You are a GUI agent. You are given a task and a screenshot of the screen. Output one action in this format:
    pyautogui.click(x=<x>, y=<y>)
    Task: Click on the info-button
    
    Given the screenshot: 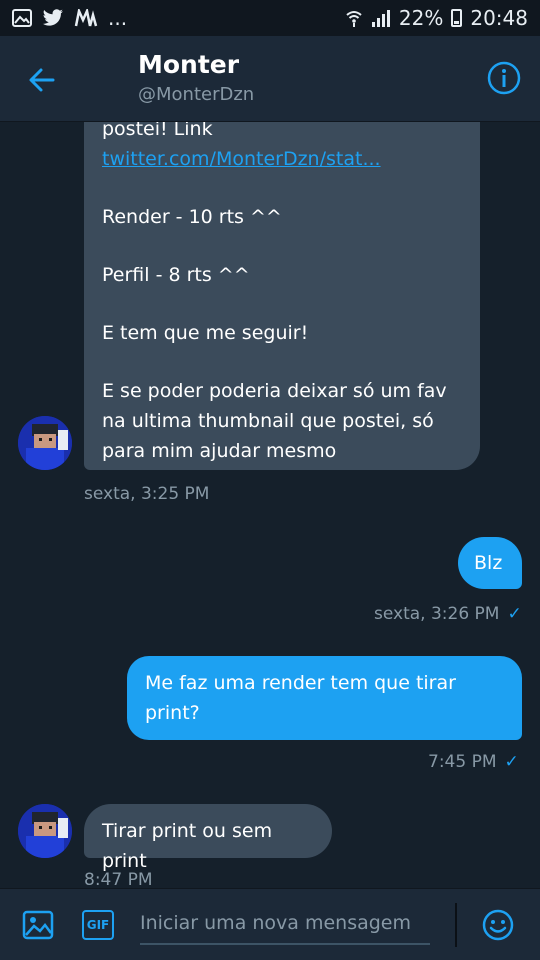 What is the action you would take?
    pyautogui.click(x=504, y=78)
    